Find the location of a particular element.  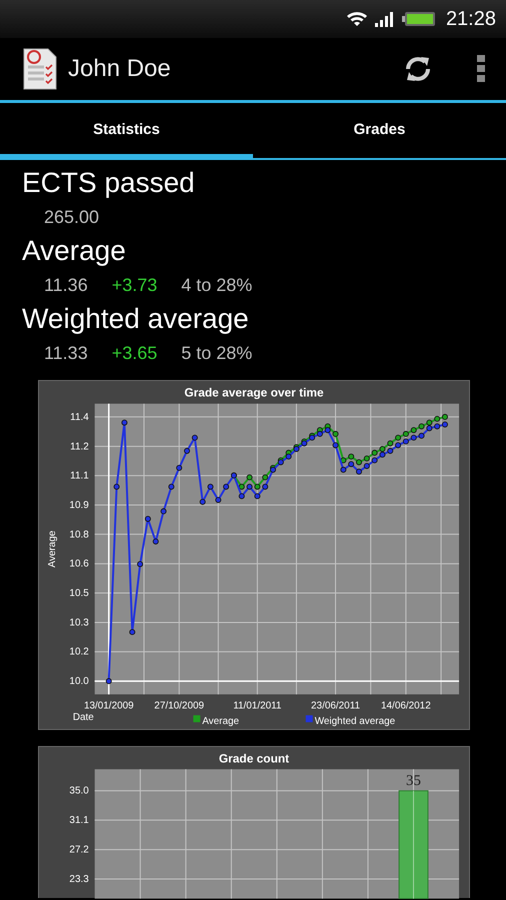

signal-icon is located at coordinates (385, 19).